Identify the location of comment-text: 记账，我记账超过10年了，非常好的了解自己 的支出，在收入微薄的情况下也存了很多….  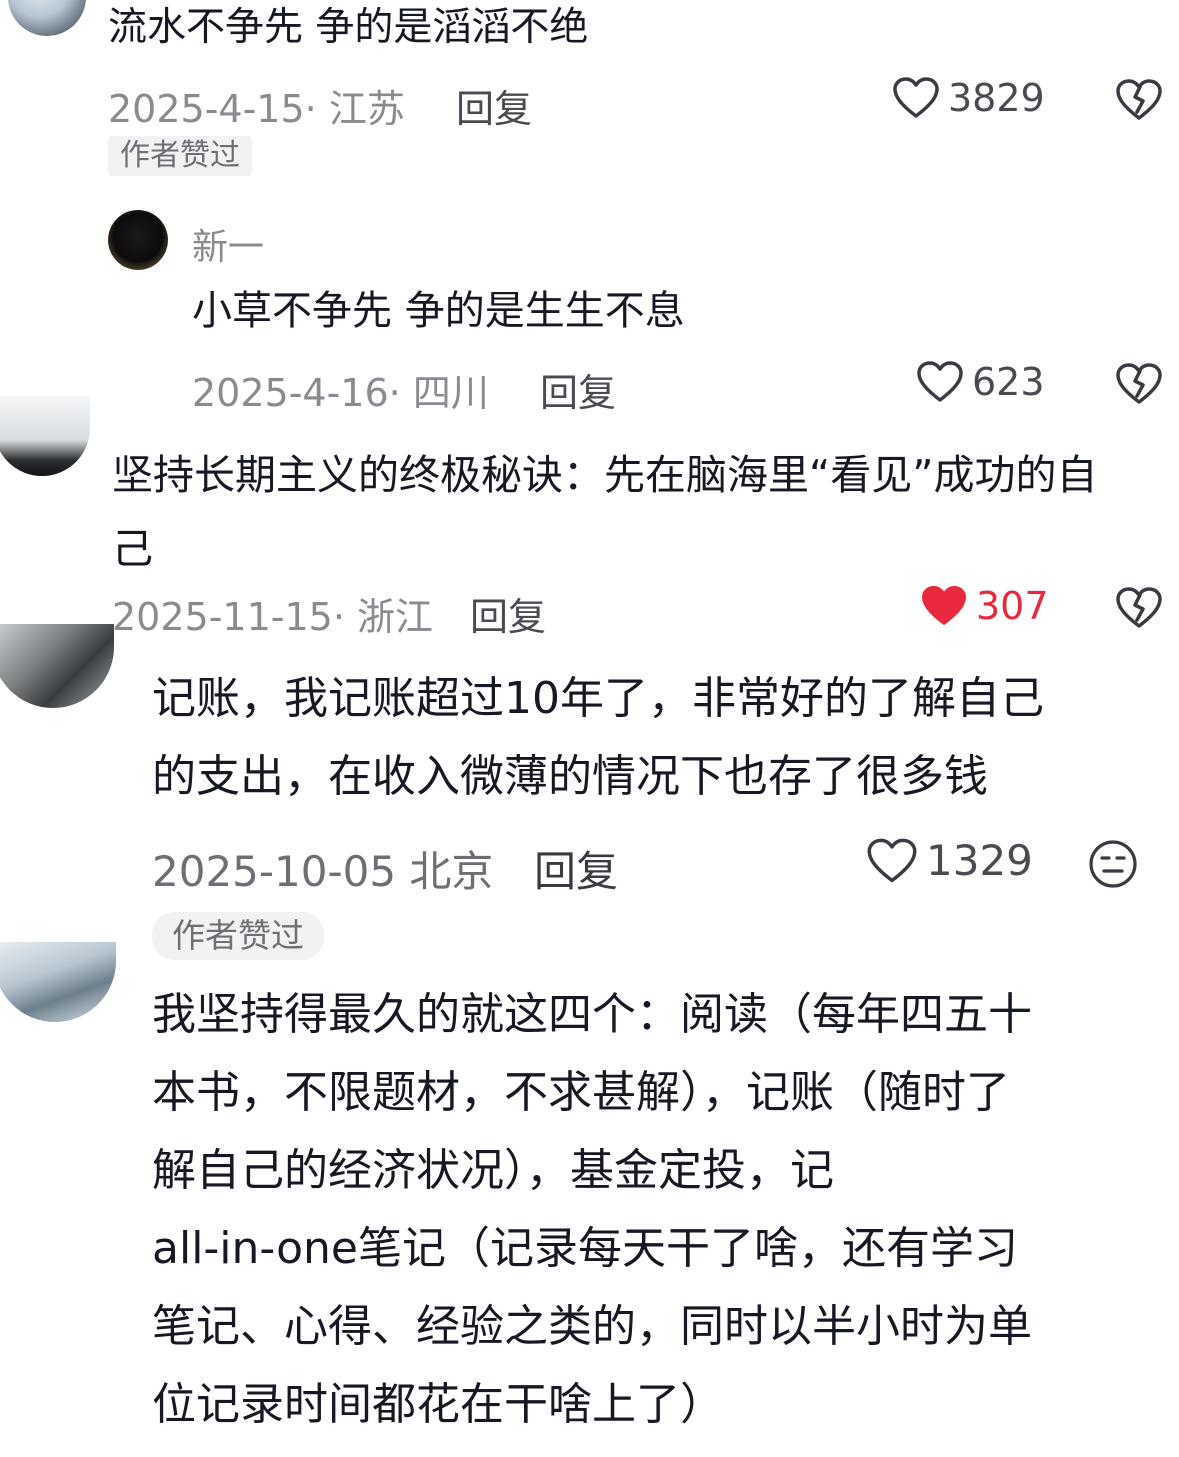
(598, 738).